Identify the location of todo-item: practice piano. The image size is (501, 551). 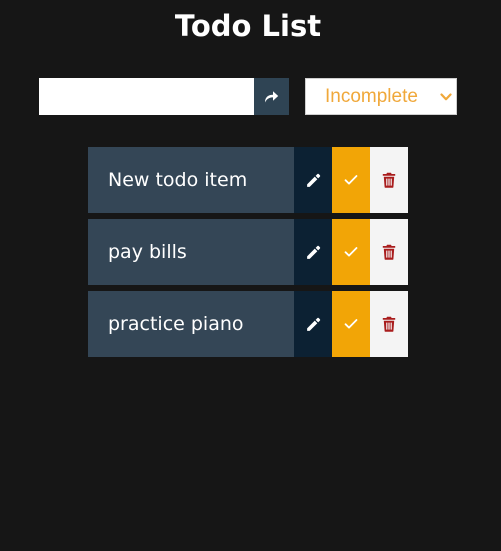
(248, 324).